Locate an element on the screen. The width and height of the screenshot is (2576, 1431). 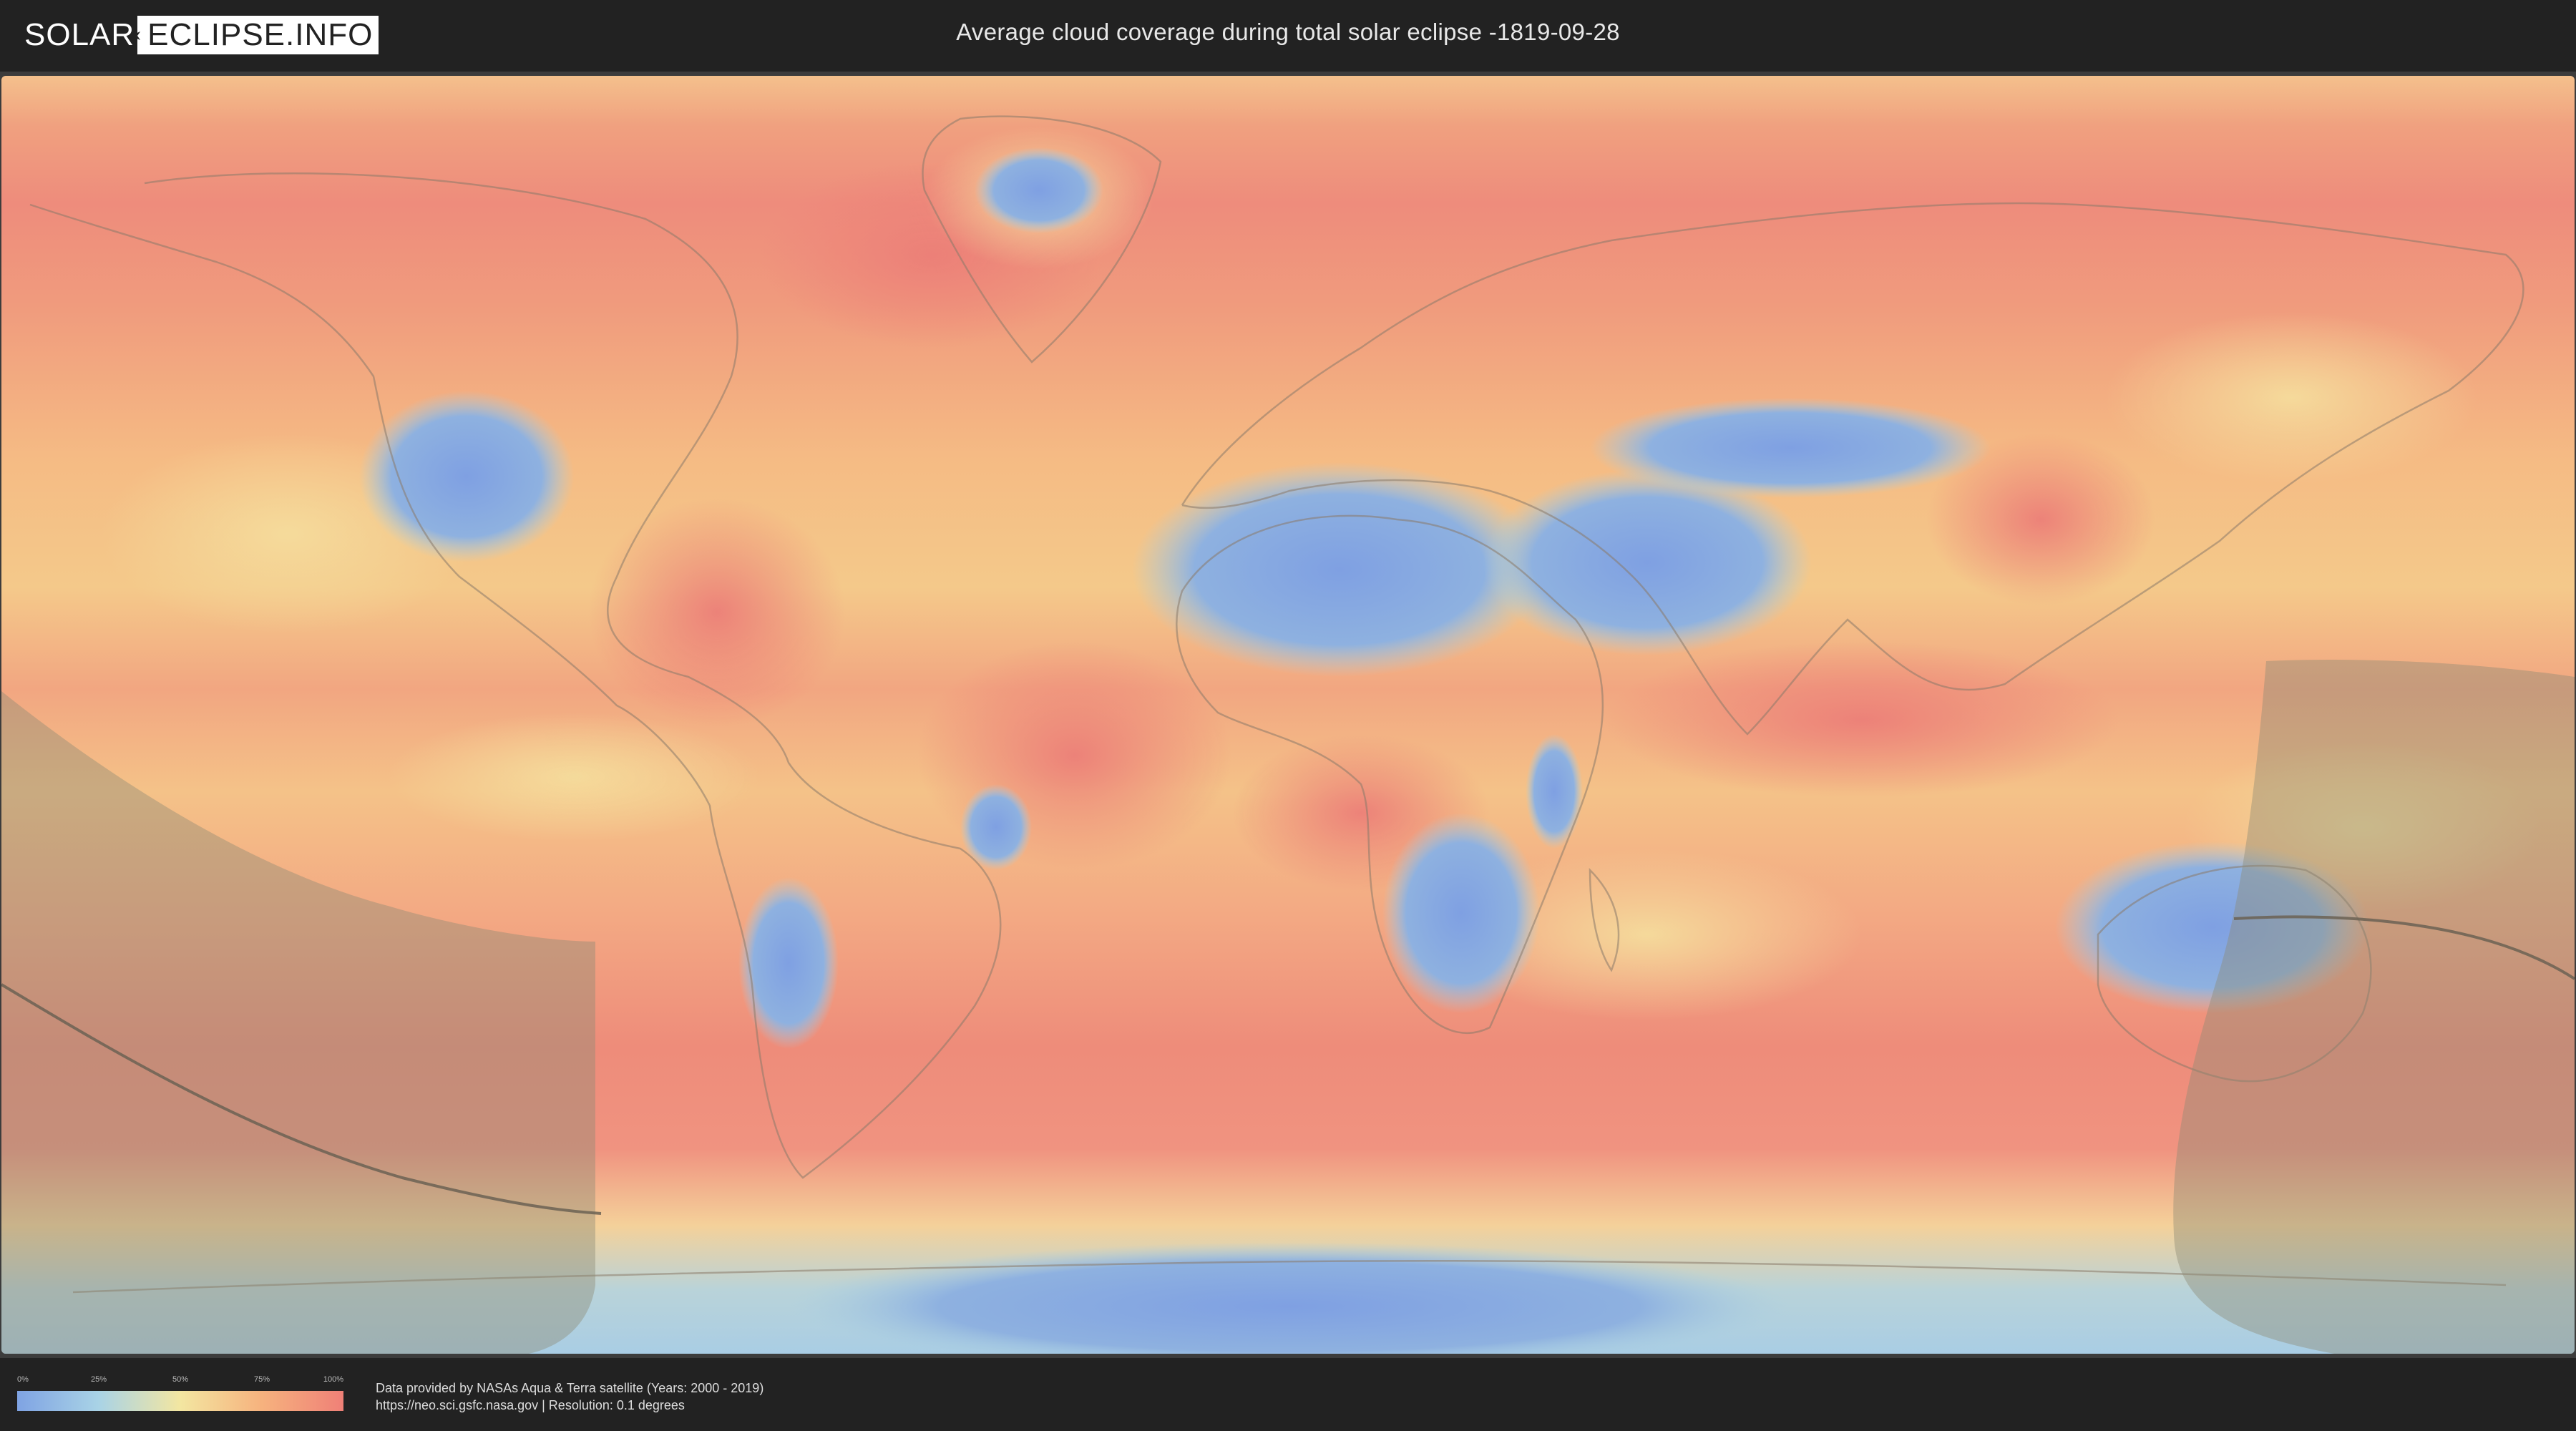
legend-tick-25: 25% is located at coordinates (98, 1379).